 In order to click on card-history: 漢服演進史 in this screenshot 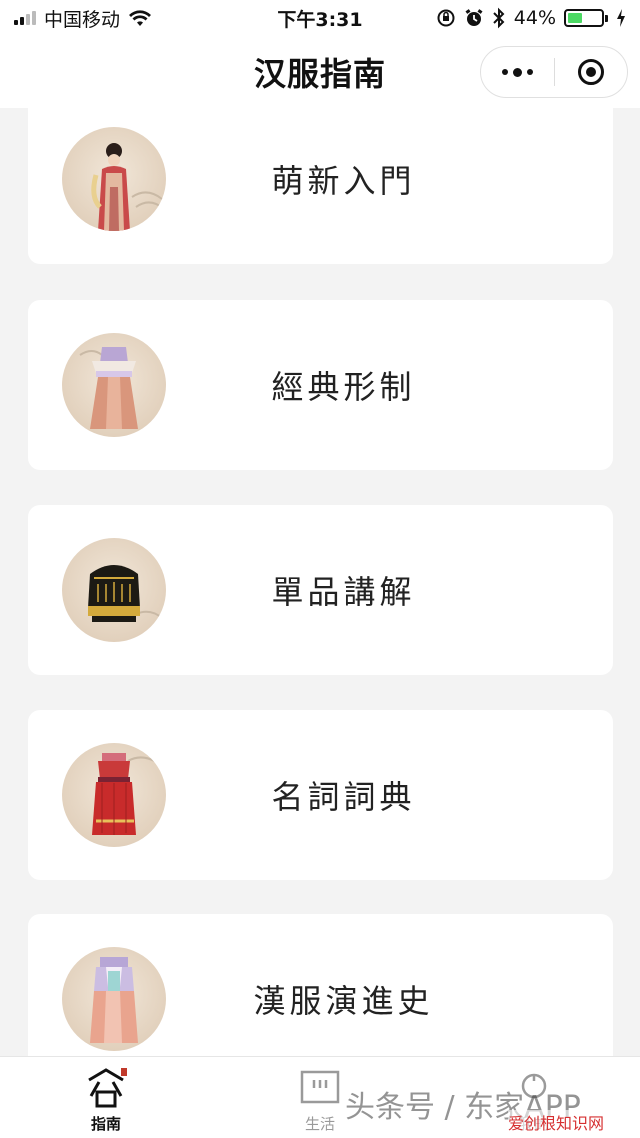, I will do `click(320, 985)`.